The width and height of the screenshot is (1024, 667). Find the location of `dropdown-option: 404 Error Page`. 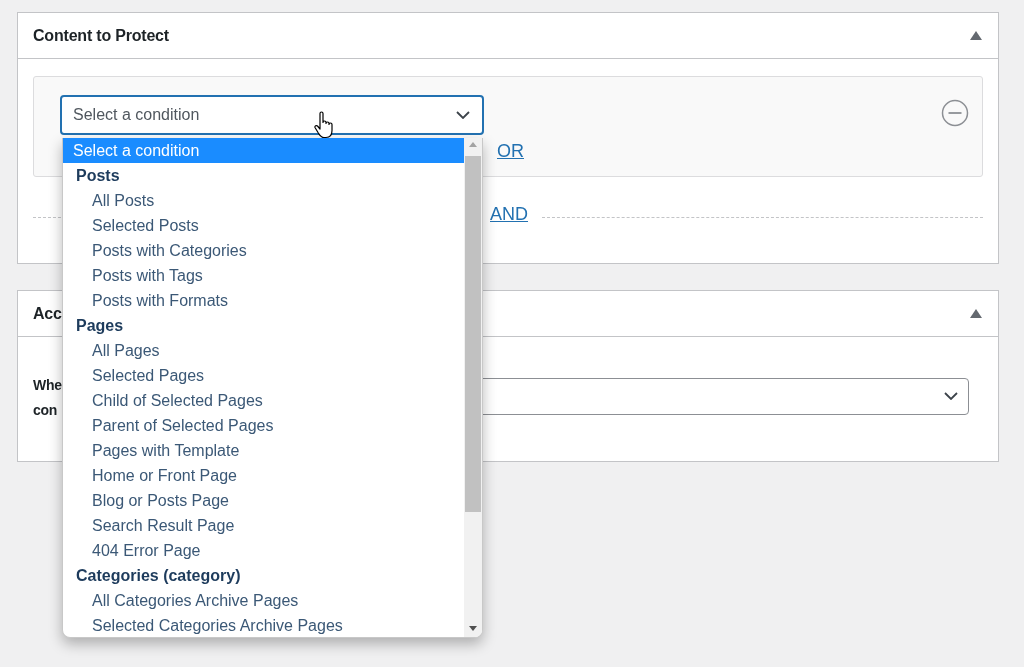

dropdown-option: 404 Error Page is located at coordinates (263, 550).